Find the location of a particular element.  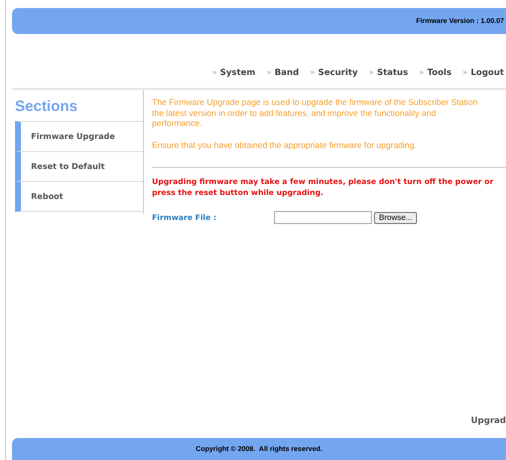

upgrade-button: Upgrad is located at coordinates (488, 421).